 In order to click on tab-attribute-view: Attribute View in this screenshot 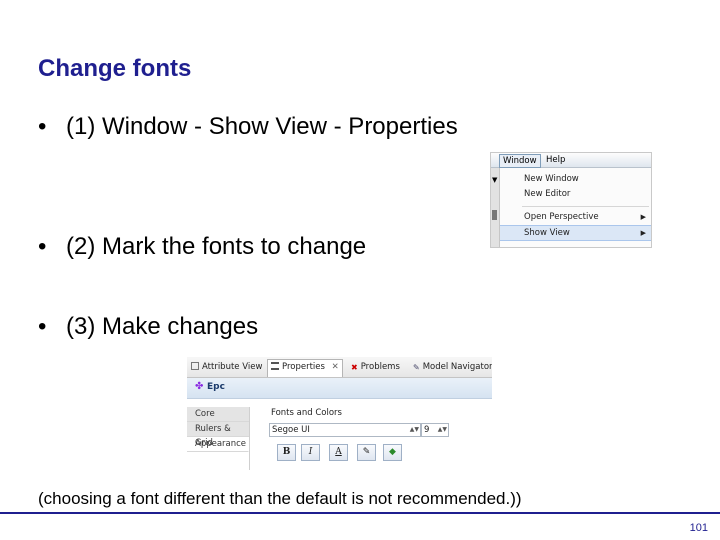, I will do `click(226, 367)`.